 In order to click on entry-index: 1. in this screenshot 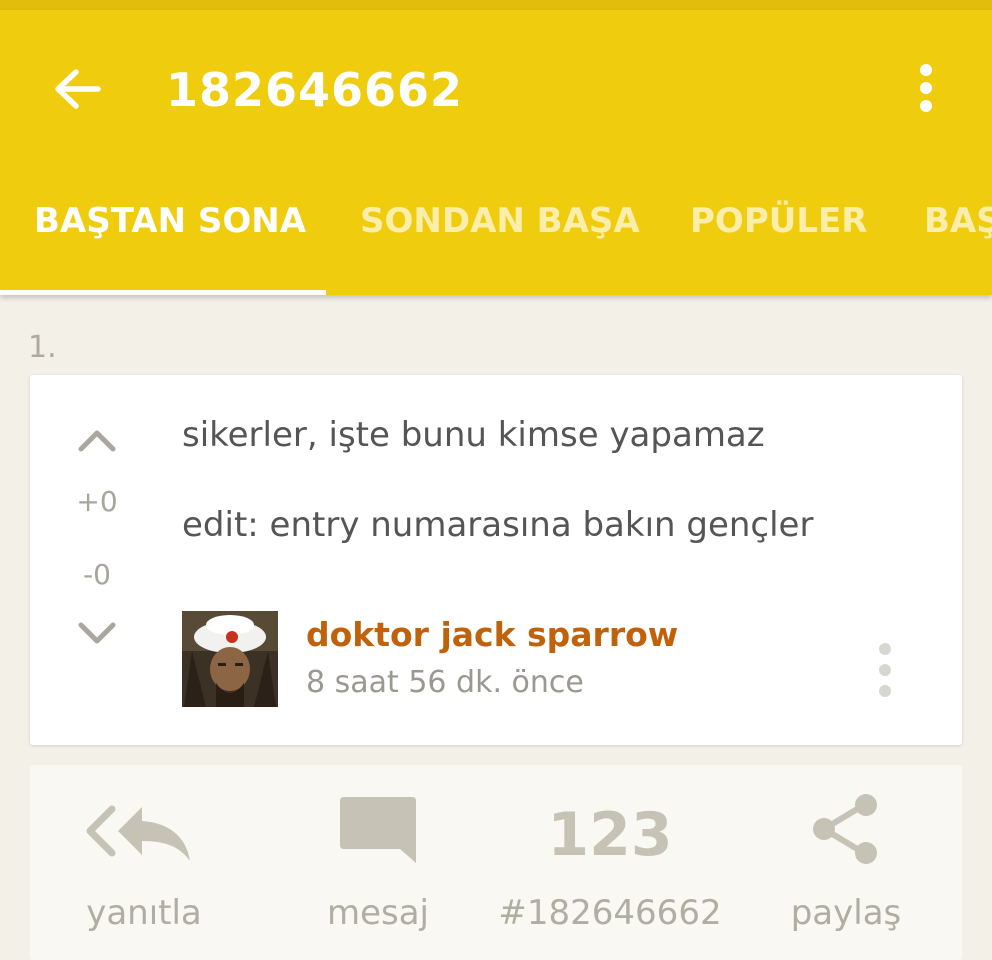, I will do `click(42, 347)`.